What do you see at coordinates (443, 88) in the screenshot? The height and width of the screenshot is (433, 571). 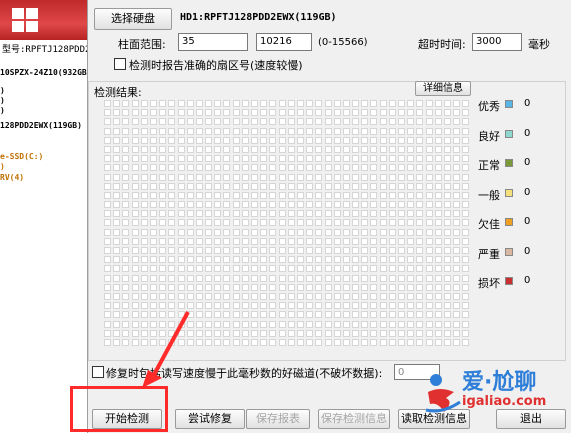 I see `details-button: 详细信息` at bounding box center [443, 88].